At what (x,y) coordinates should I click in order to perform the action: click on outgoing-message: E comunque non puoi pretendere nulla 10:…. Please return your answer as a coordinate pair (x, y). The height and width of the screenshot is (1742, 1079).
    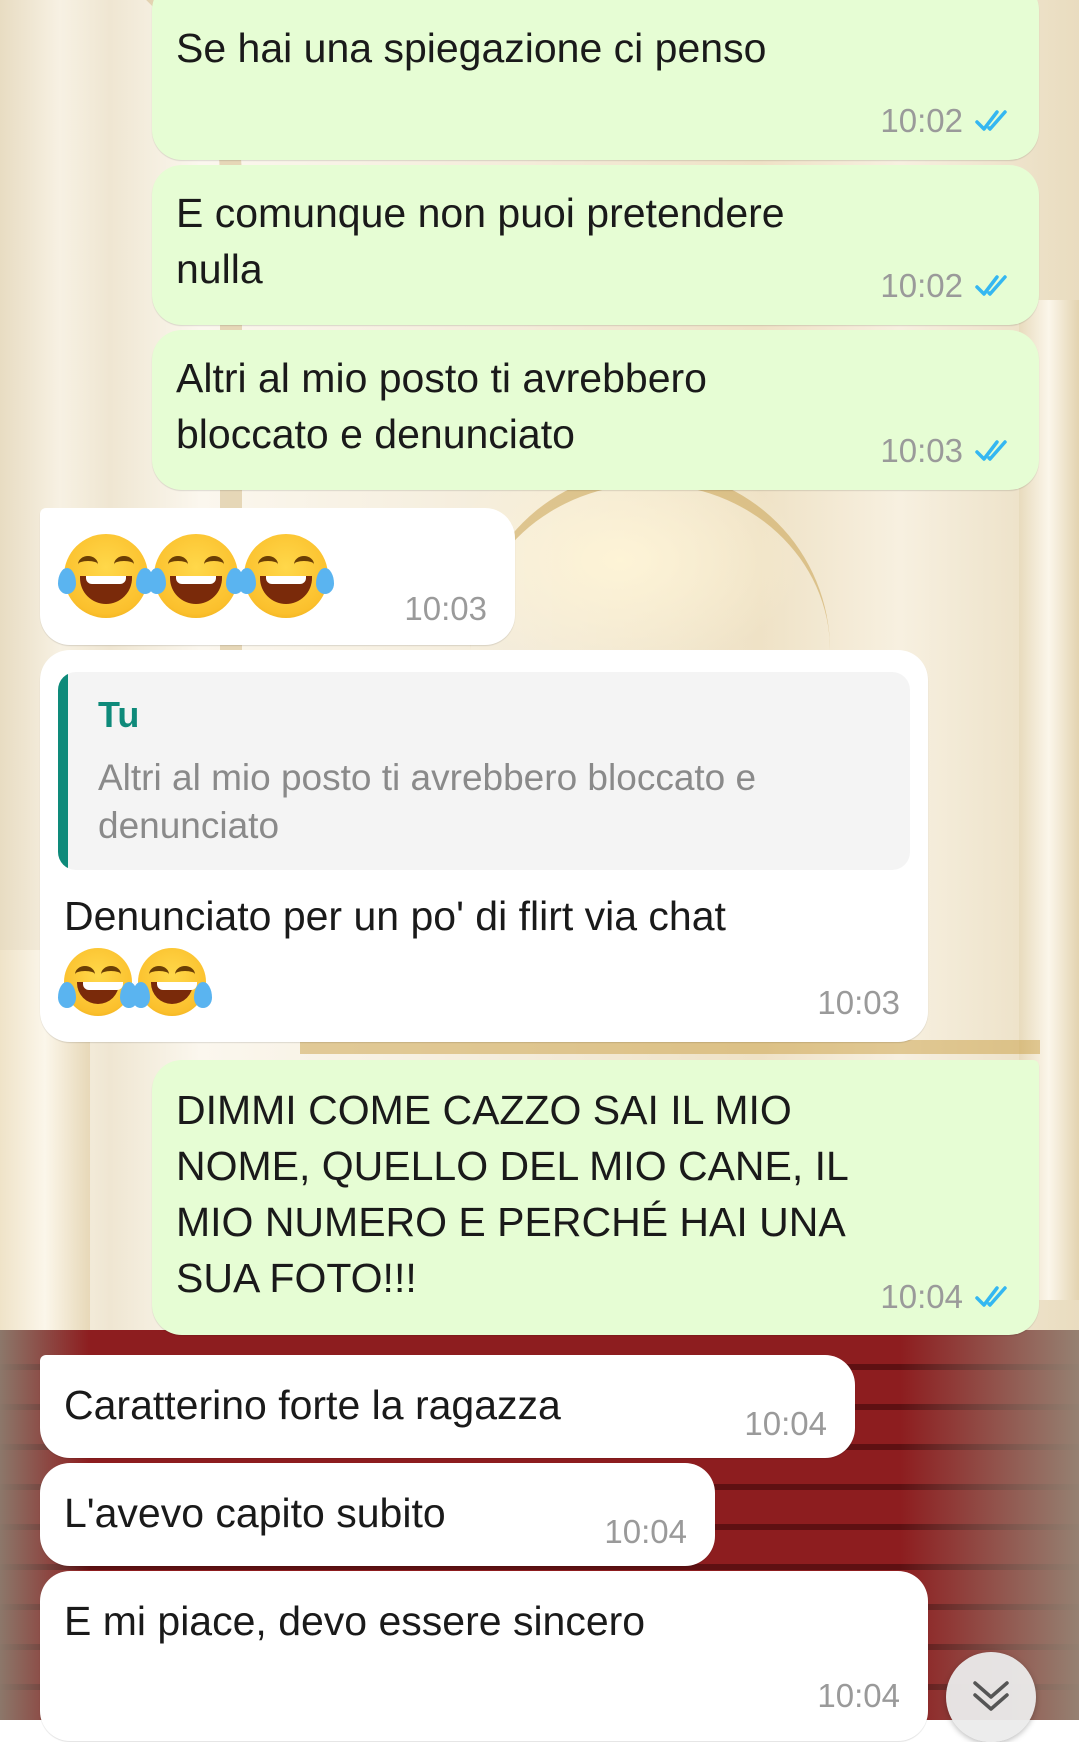
    Looking at the image, I should click on (595, 245).